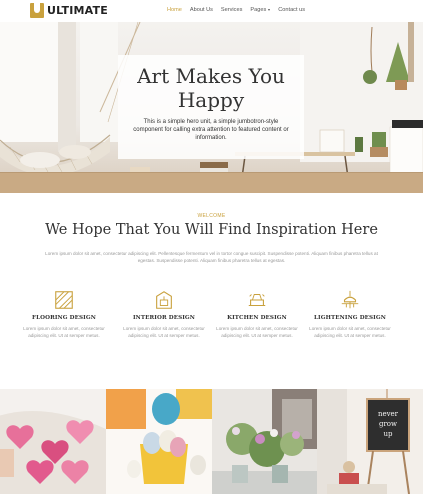  I want to click on gallery-image-hearts, so click(53, 441).